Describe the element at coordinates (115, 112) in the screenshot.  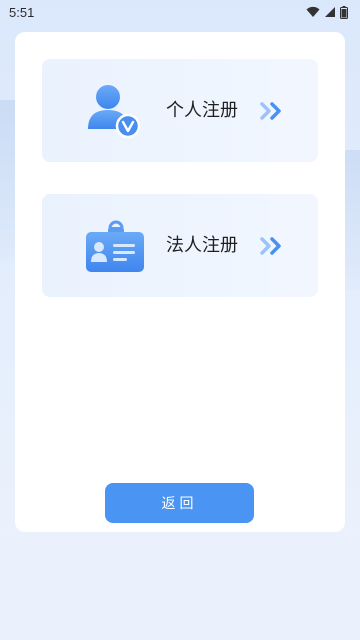
I see `person-verified-icon` at that location.